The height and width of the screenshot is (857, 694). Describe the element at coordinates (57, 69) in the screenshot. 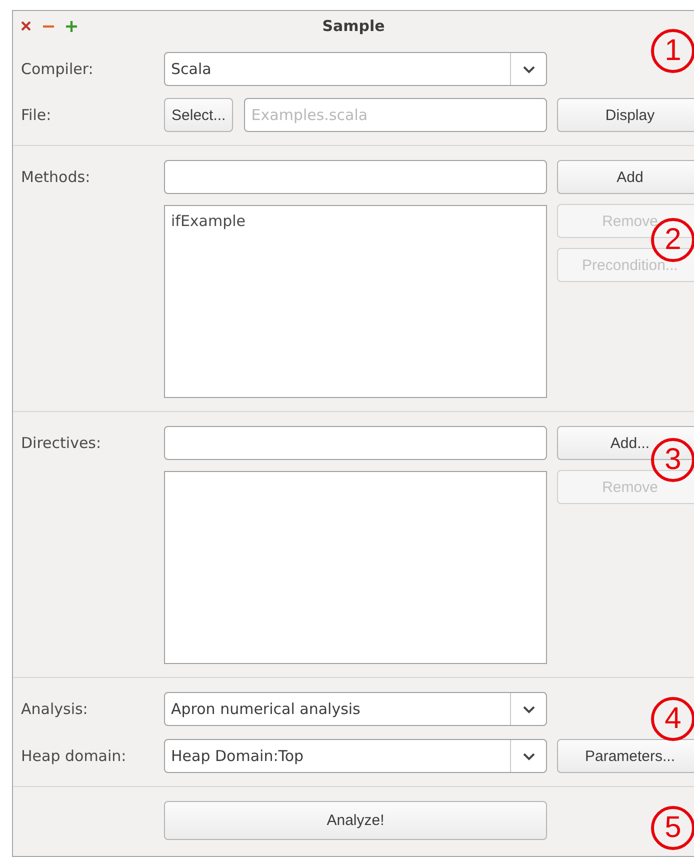

I see `field-label: Compiler:` at that location.